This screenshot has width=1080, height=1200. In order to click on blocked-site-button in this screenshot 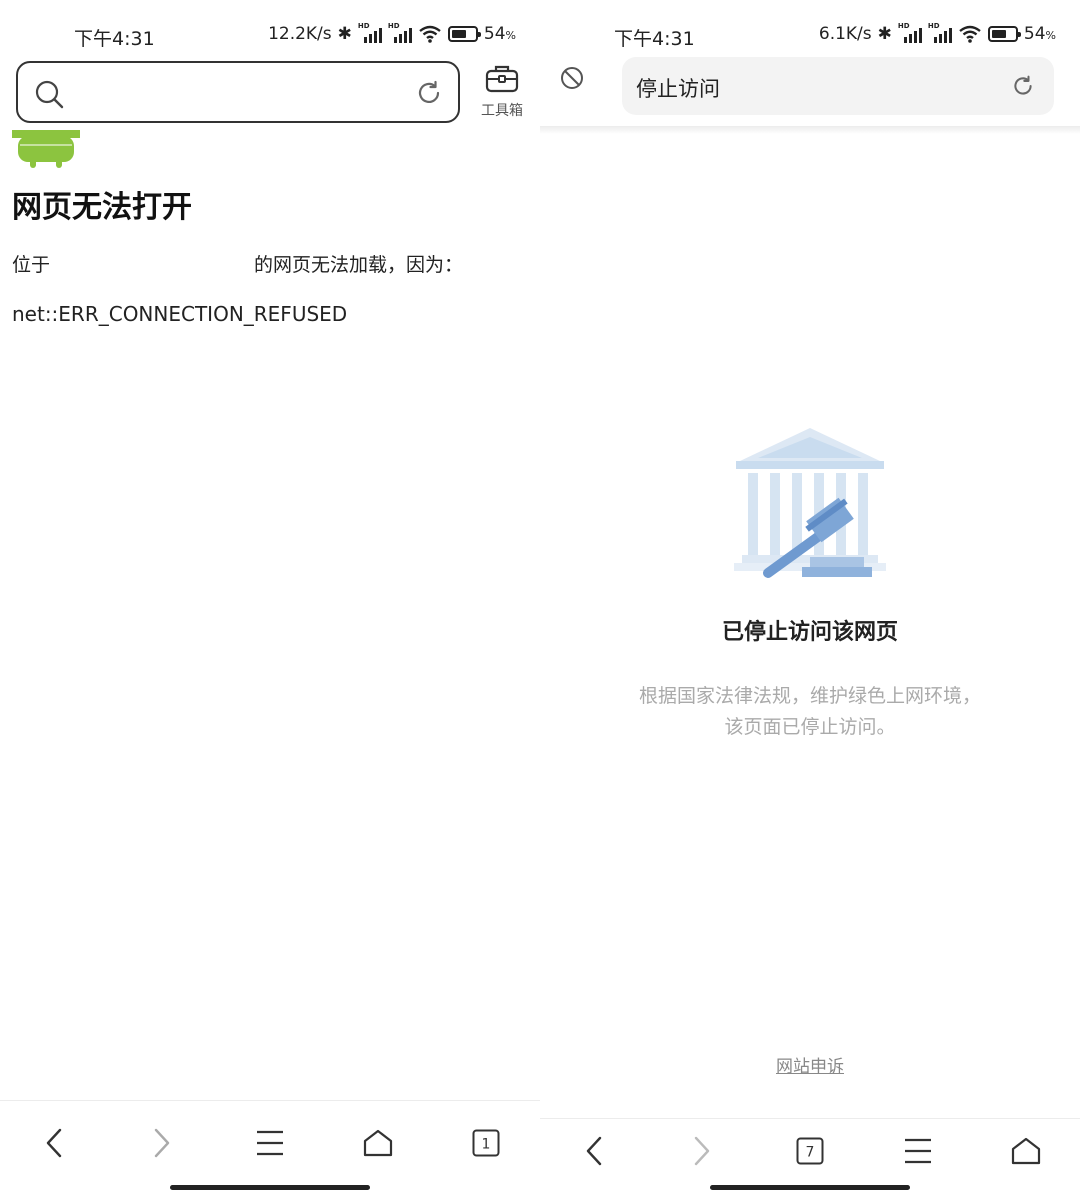, I will do `click(572, 80)`.